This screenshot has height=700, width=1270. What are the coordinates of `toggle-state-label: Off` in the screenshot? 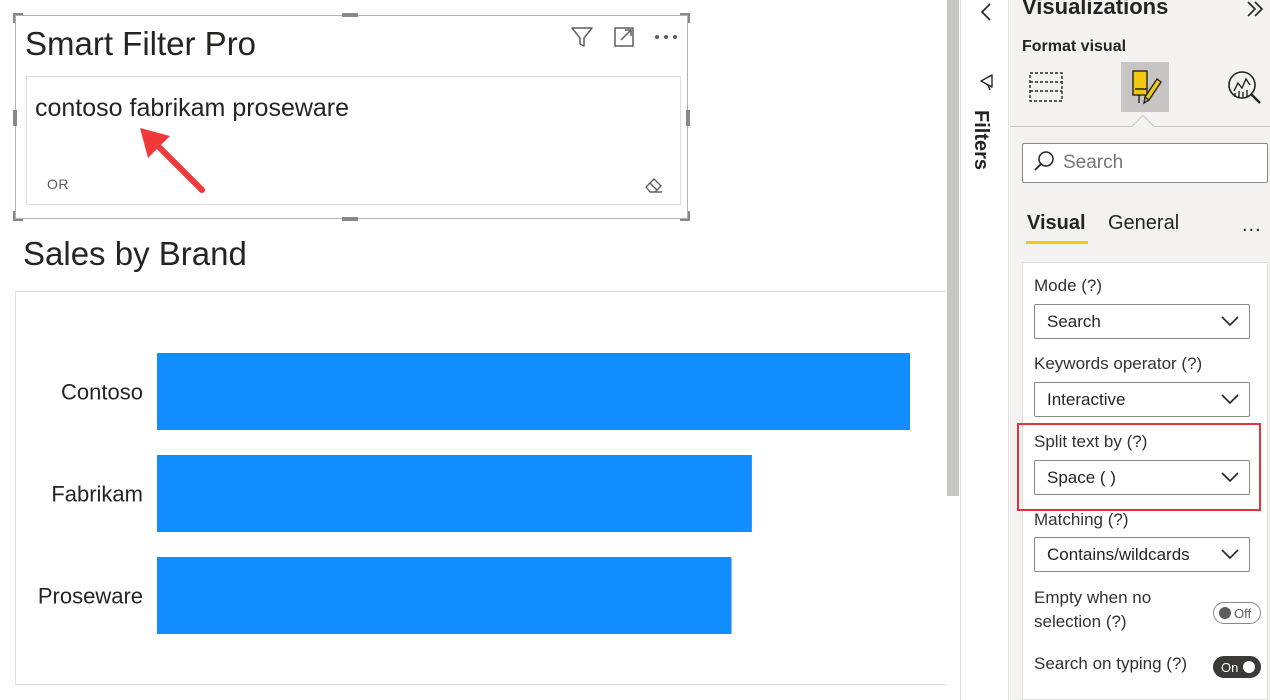 It's located at (1243, 613).